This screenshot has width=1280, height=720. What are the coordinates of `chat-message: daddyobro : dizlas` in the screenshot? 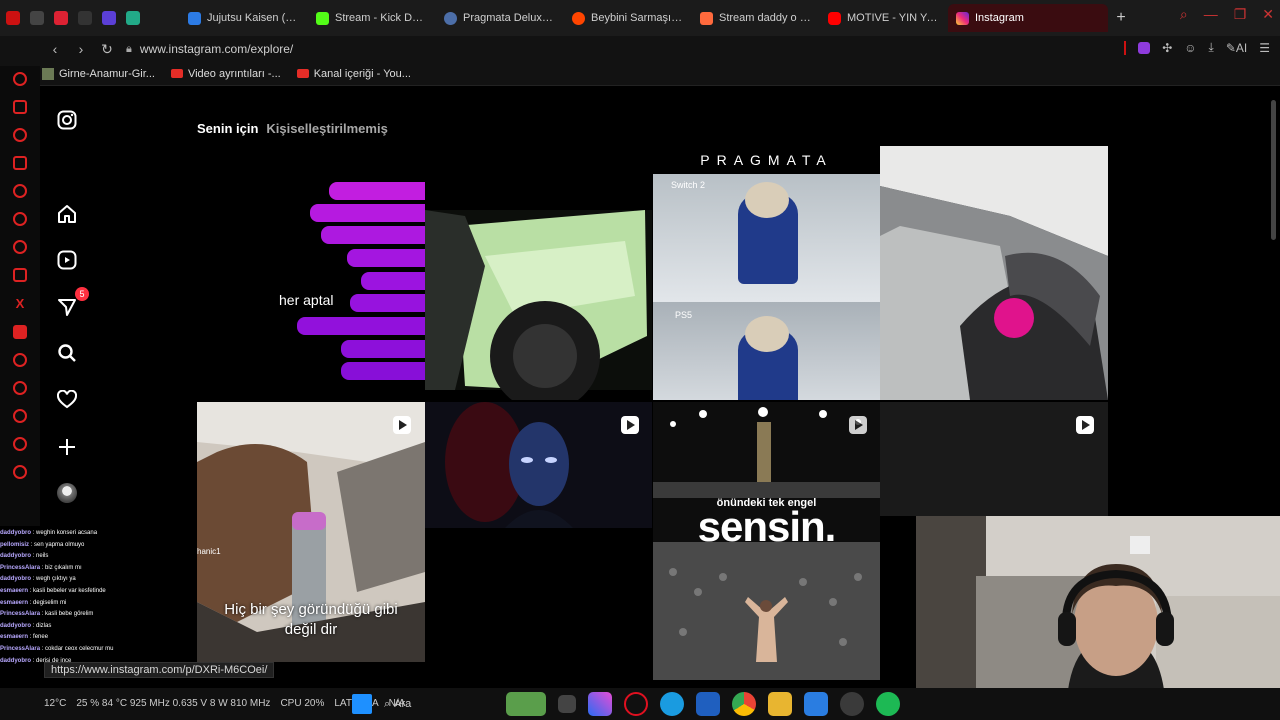 It's located at (26, 625).